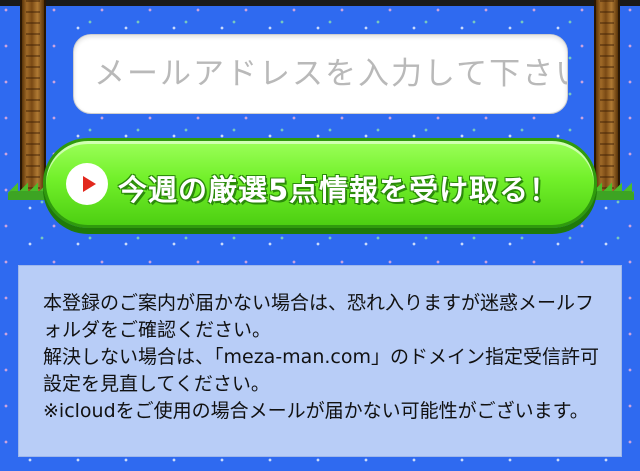  What do you see at coordinates (87, 184) in the screenshot?
I see `play-icon` at bounding box center [87, 184].